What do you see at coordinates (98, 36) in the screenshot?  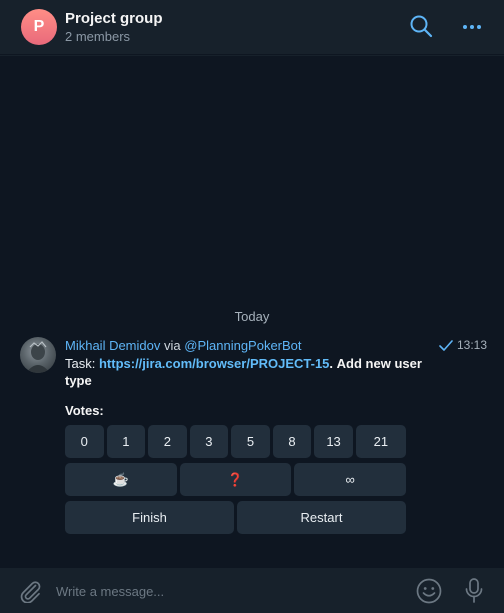 I see `member-count: 2 members` at bounding box center [98, 36].